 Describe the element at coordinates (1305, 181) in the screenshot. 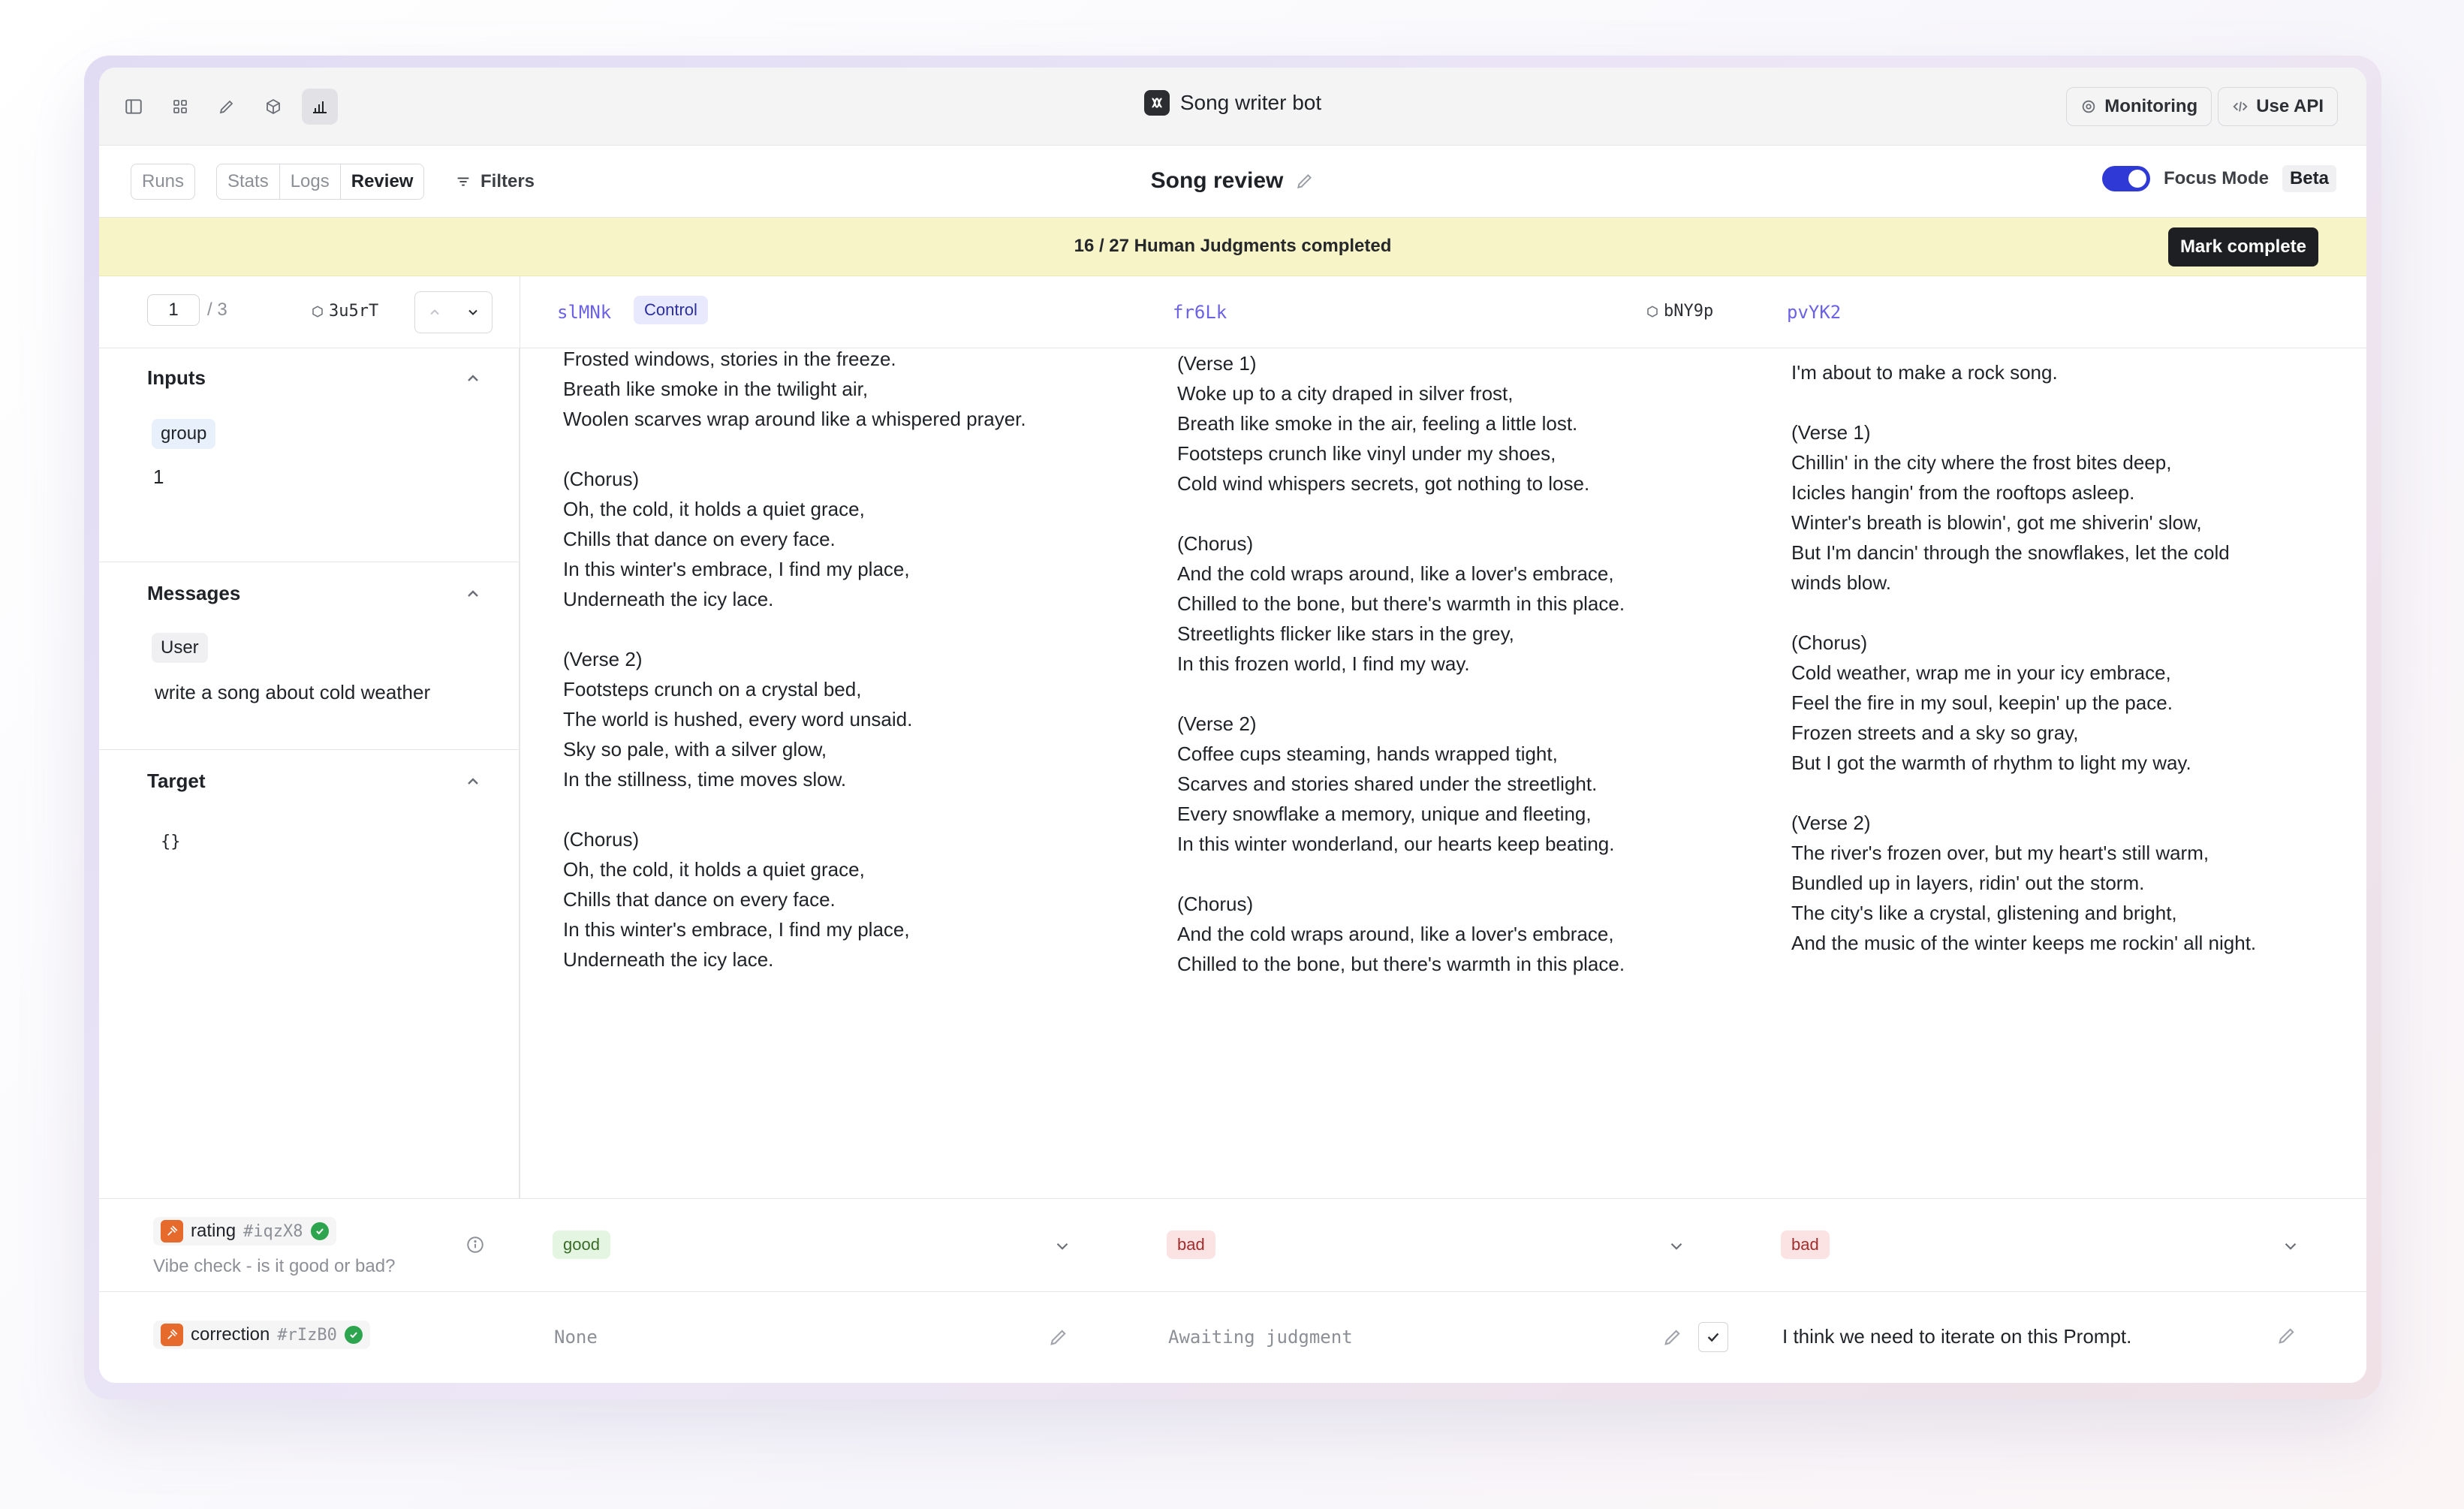

I see `edit-title-icon` at that location.